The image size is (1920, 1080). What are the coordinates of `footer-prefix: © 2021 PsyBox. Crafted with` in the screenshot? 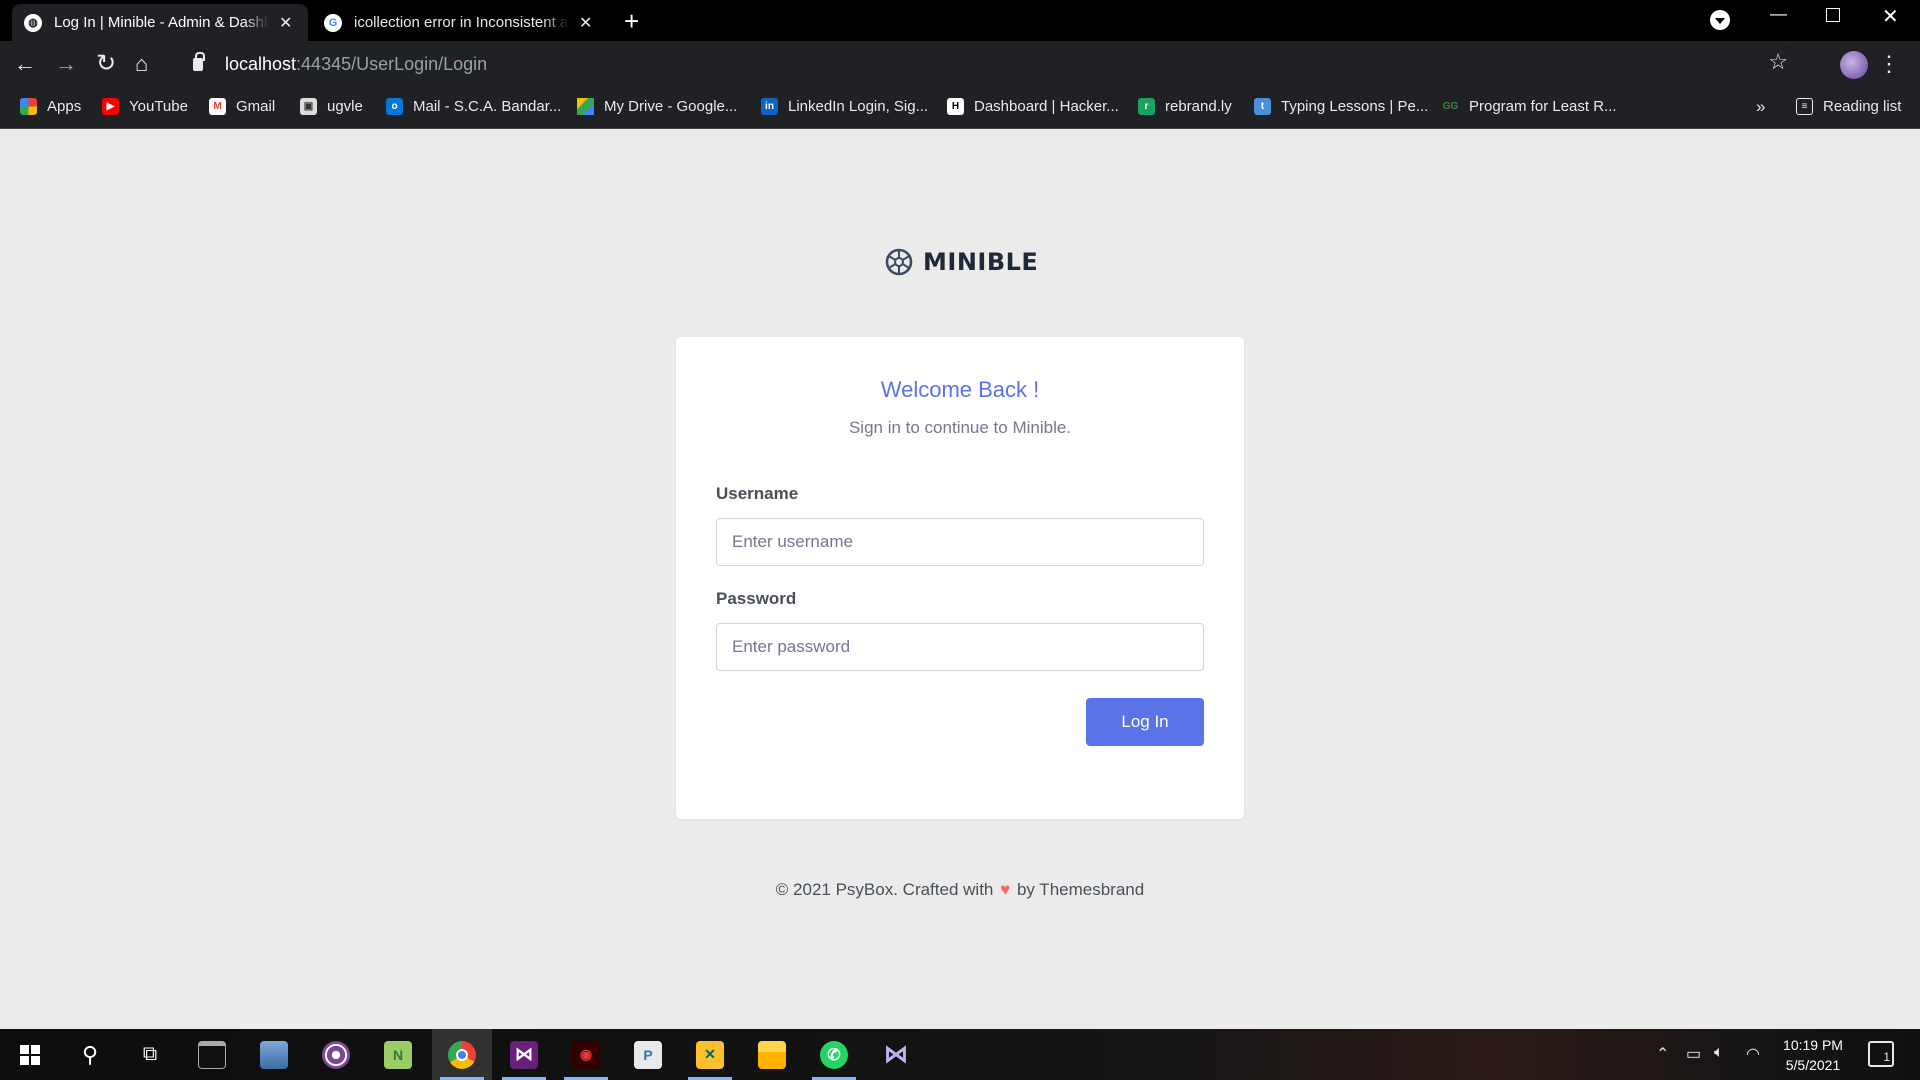 It's located at (884, 889).